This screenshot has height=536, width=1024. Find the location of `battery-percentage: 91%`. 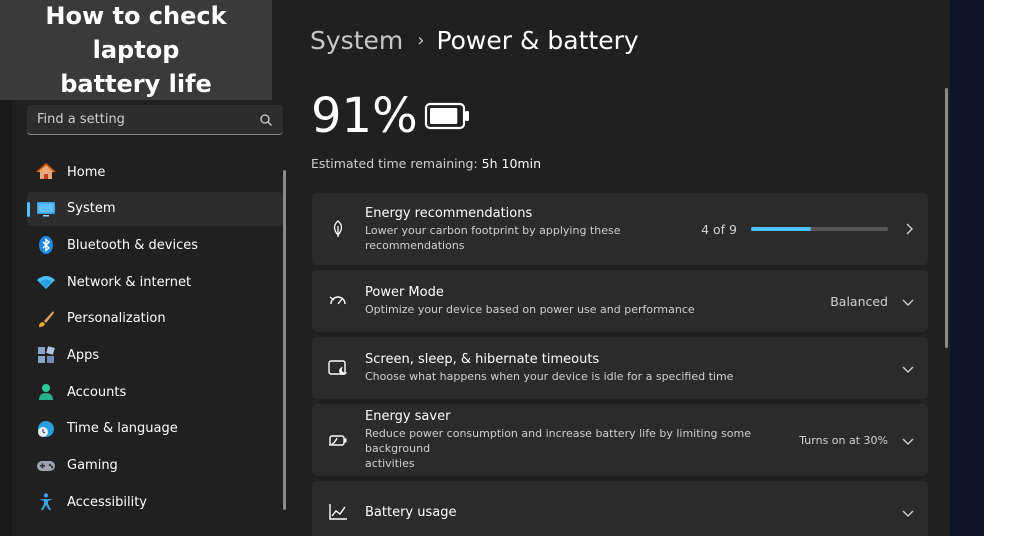

battery-percentage: 91% is located at coordinates (364, 116).